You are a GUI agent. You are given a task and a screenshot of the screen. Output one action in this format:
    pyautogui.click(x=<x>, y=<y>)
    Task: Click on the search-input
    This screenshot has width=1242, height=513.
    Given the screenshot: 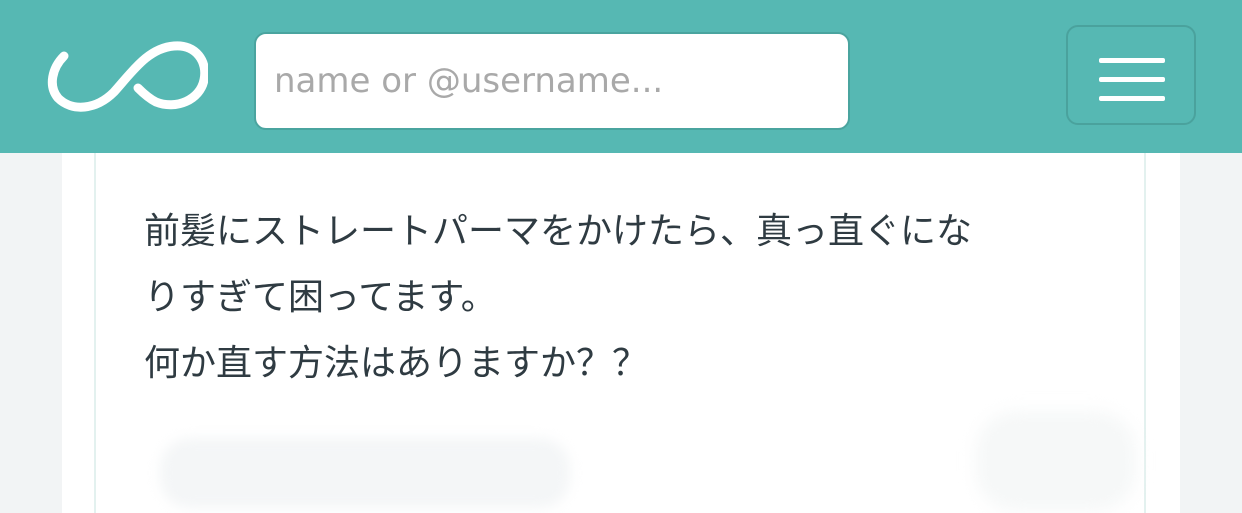 What is the action you would take?
    pyautogui.click(x=552, y=81)
    